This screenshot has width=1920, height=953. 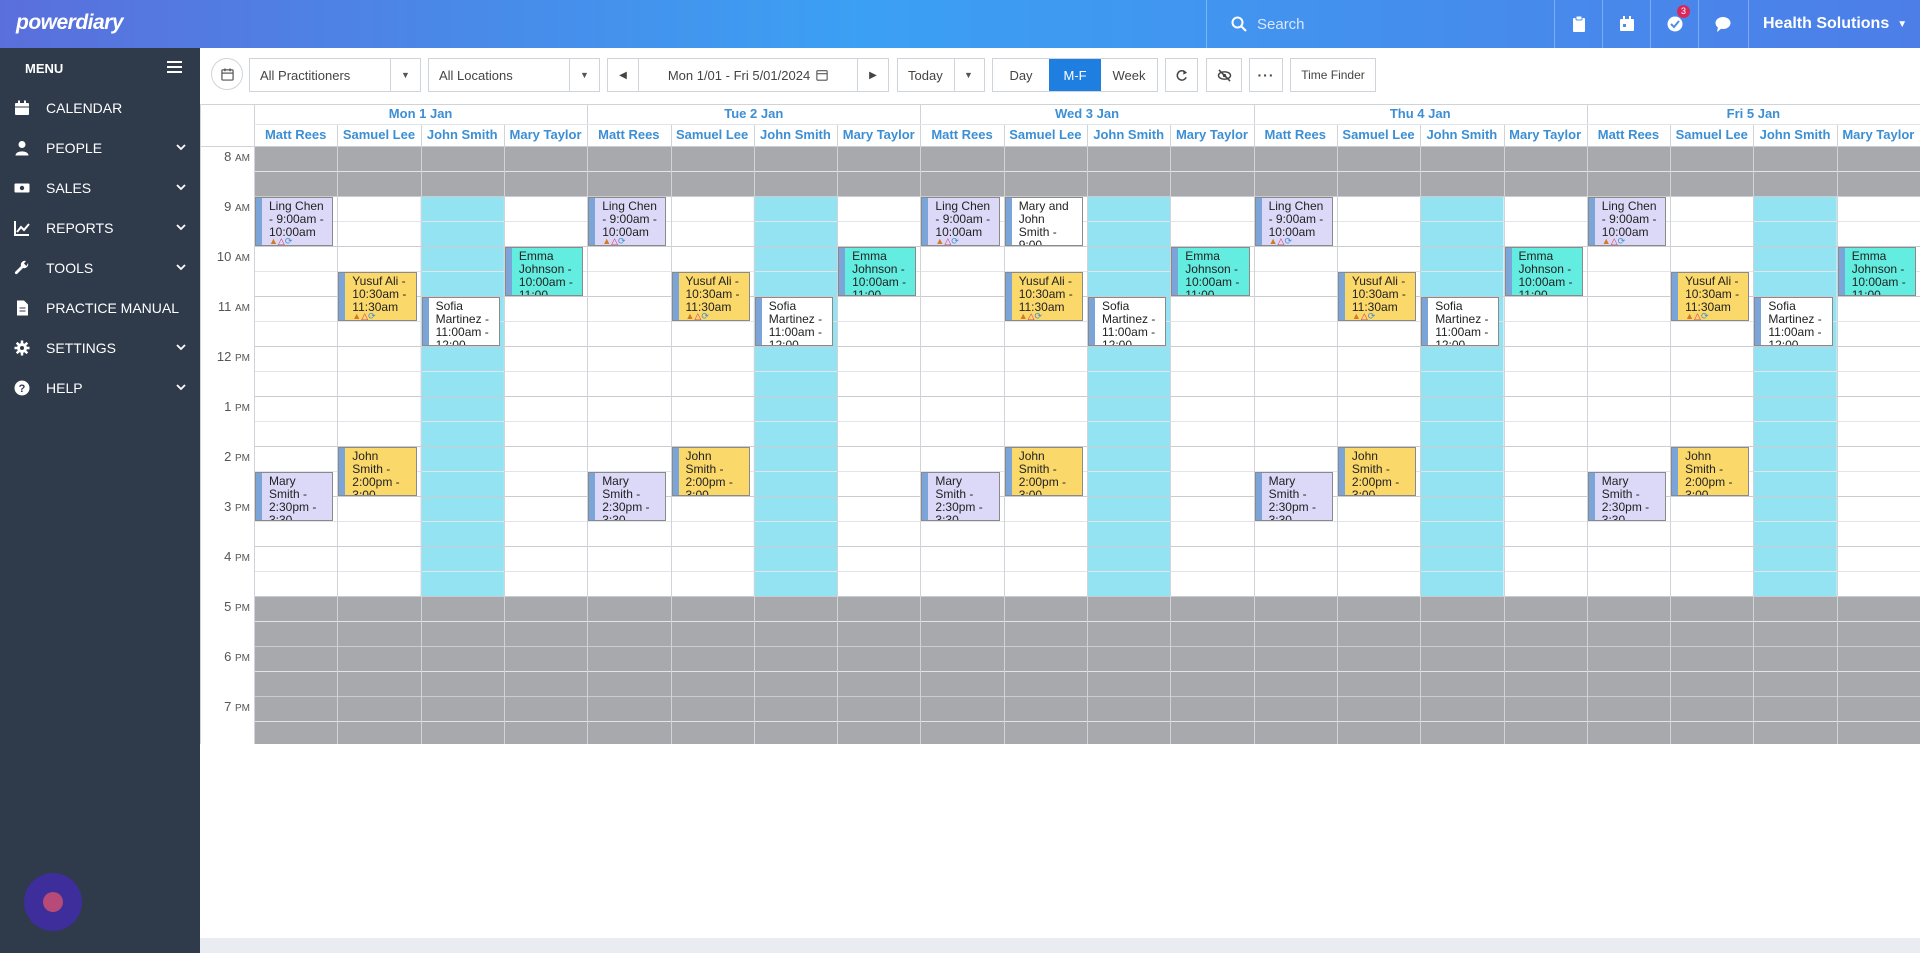 I want to click on sidebar-item-tools: TOOLS, so click(x=100, y=268).